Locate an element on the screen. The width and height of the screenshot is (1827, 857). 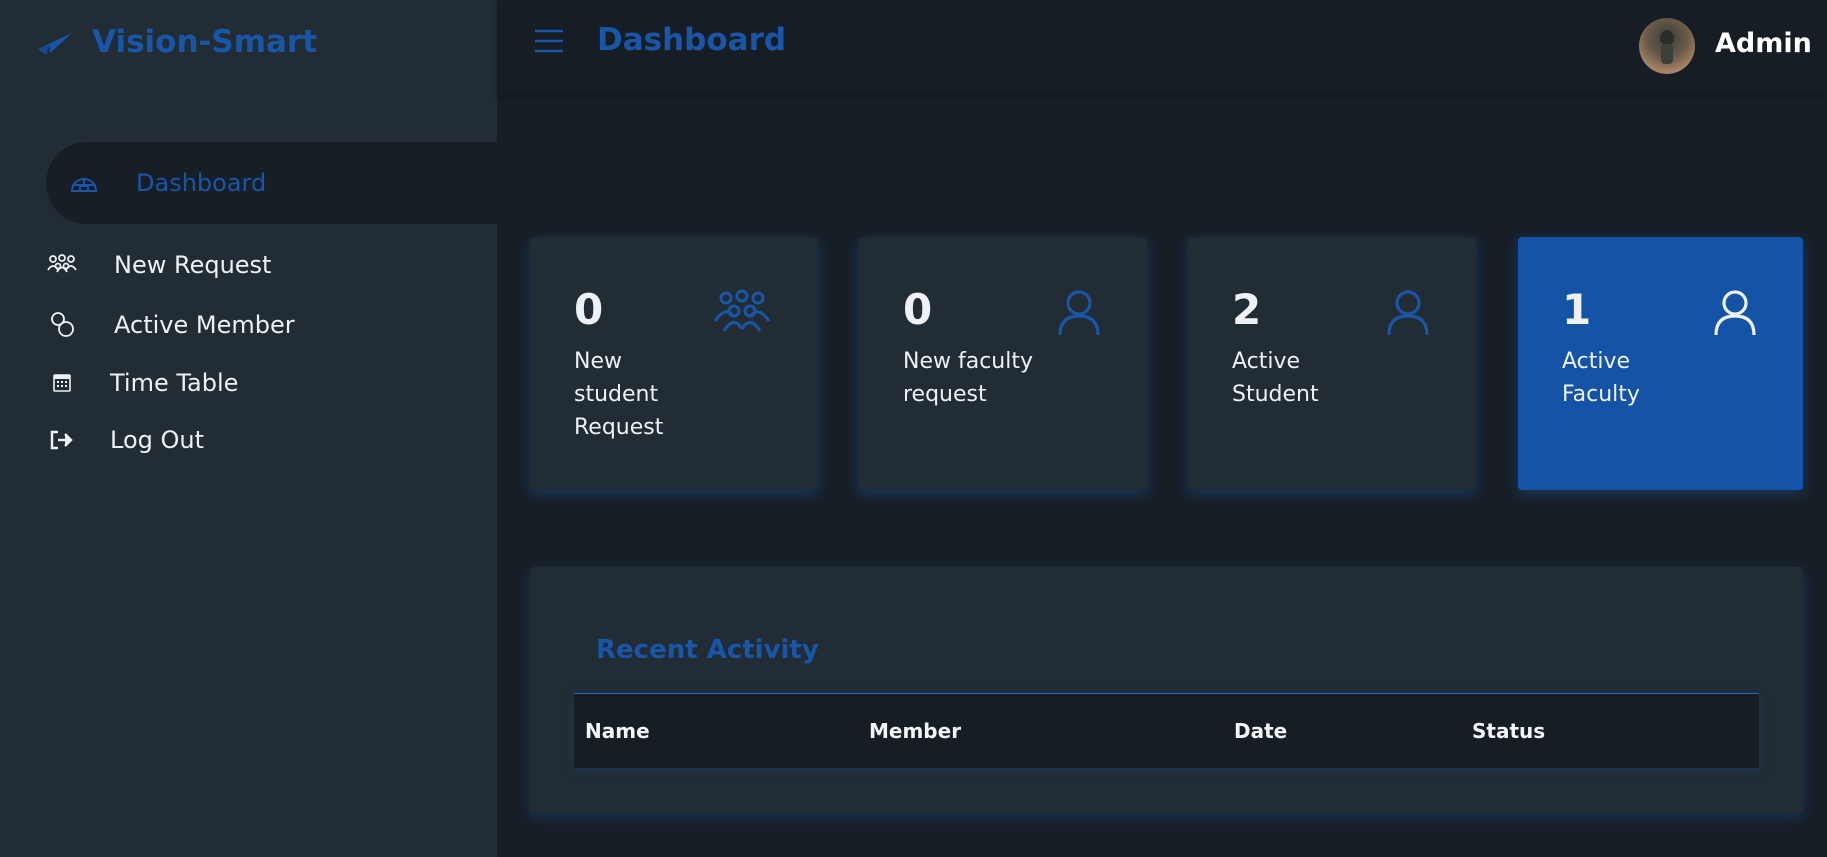
sidebar-item-label: Time Table is located at coordinates (174, 383).